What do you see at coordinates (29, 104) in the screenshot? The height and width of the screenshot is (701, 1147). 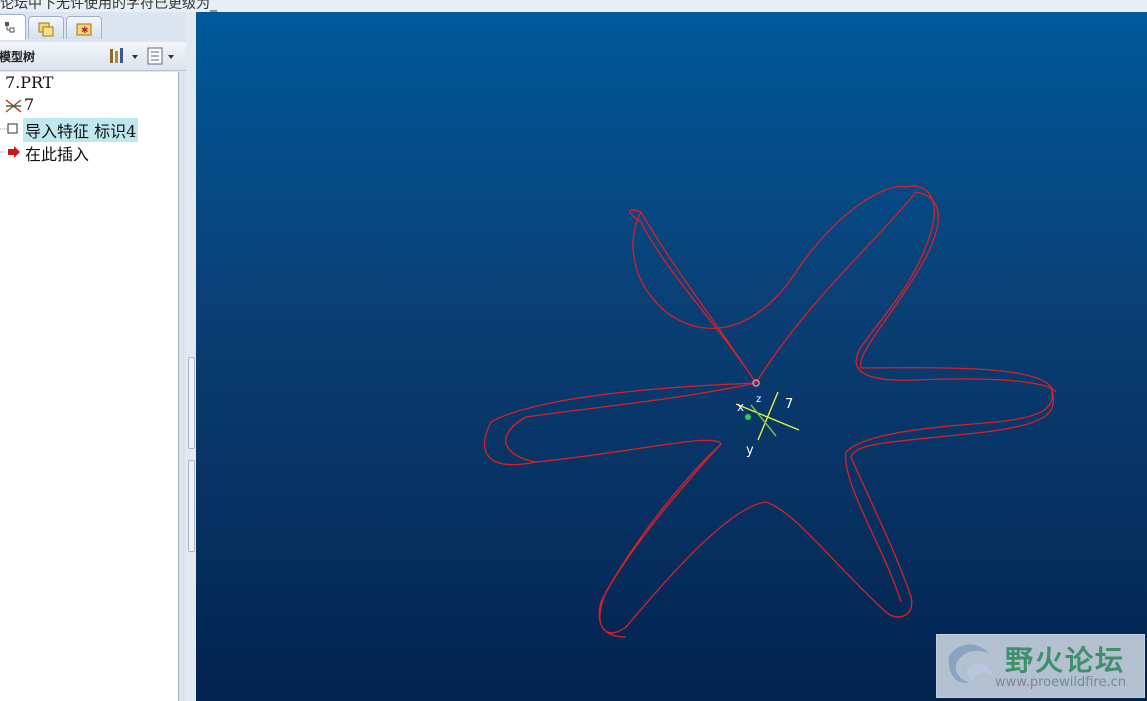 I see `tree-item-label: 7` at bounding box center [29, 104].